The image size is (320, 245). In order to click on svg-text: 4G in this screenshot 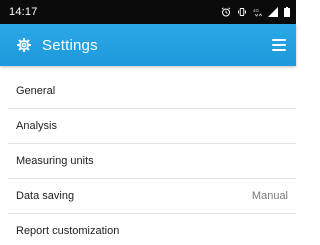, I will do `click(256, 10)`.